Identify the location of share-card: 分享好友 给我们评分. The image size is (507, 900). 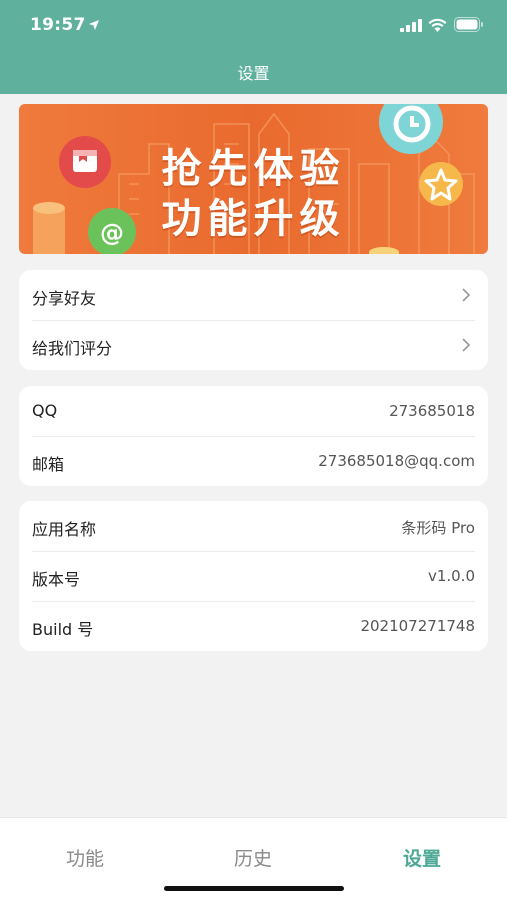
(253, 320).